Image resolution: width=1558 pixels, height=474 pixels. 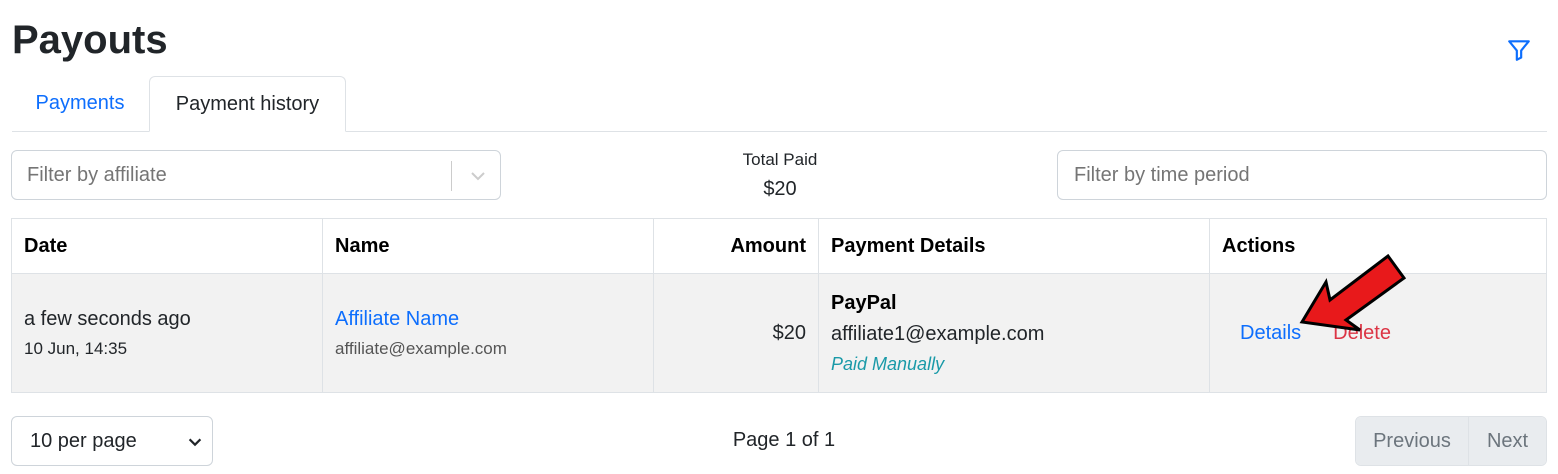 I want to click on previous-button: Previous, so click(x=1412, y=441).